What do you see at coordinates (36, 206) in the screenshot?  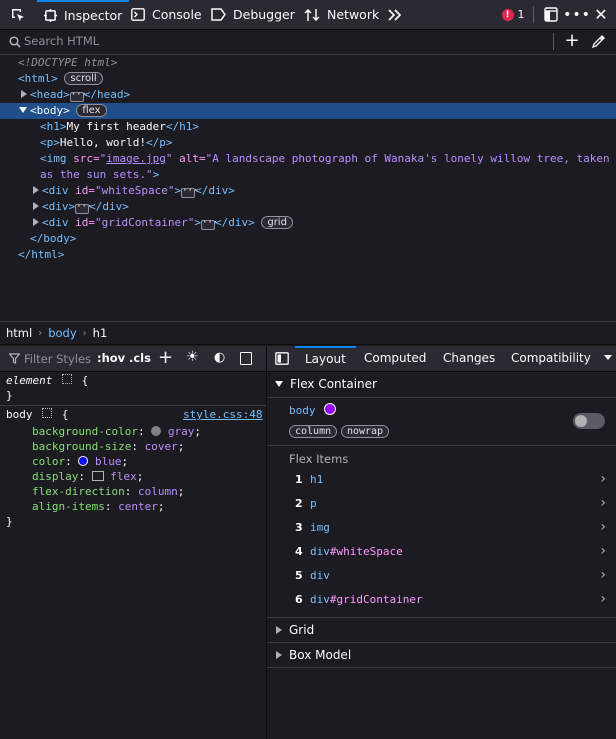 I see `expand-div-icon` at bounding box center [36, 206].